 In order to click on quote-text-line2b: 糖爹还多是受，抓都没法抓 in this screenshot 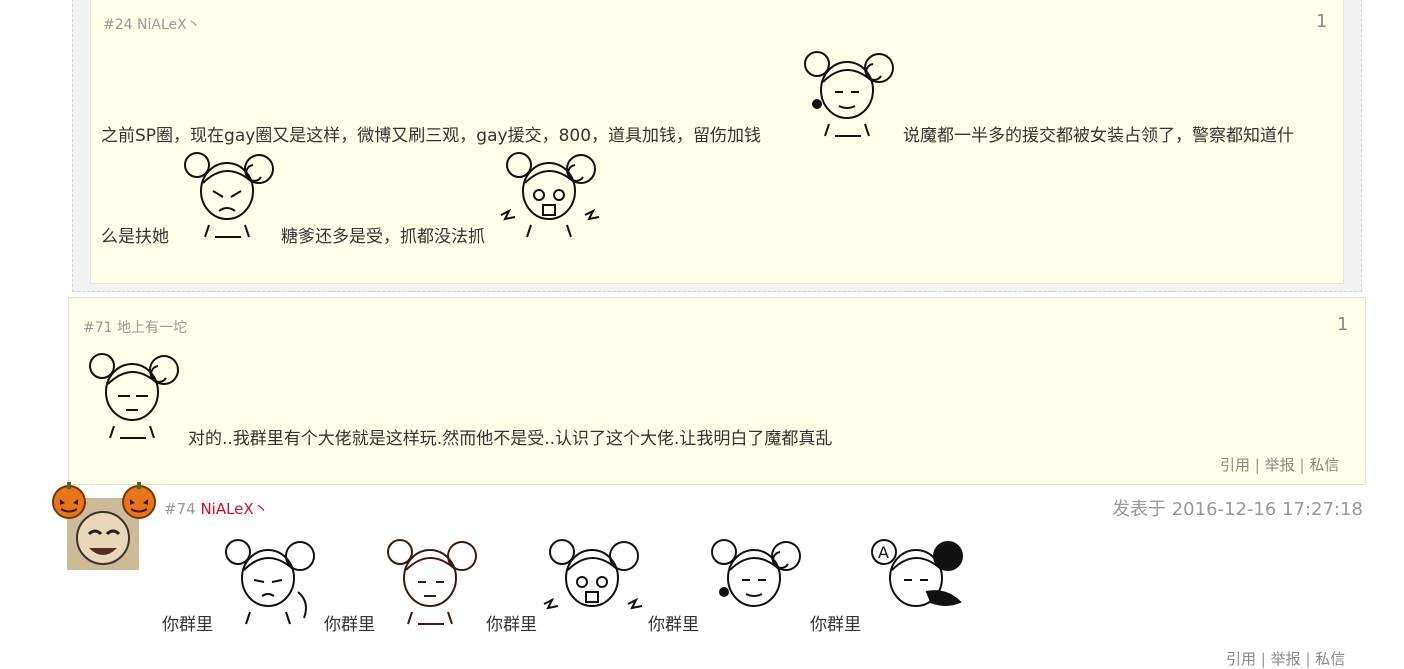, I will do `click(383, 237)`.